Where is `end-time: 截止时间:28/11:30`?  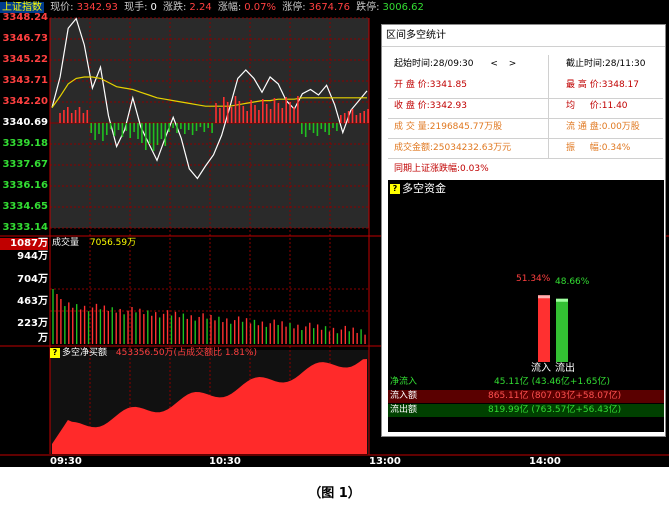 end-time: 截止时间:28/11:30 is located at coordinates (605, 64).